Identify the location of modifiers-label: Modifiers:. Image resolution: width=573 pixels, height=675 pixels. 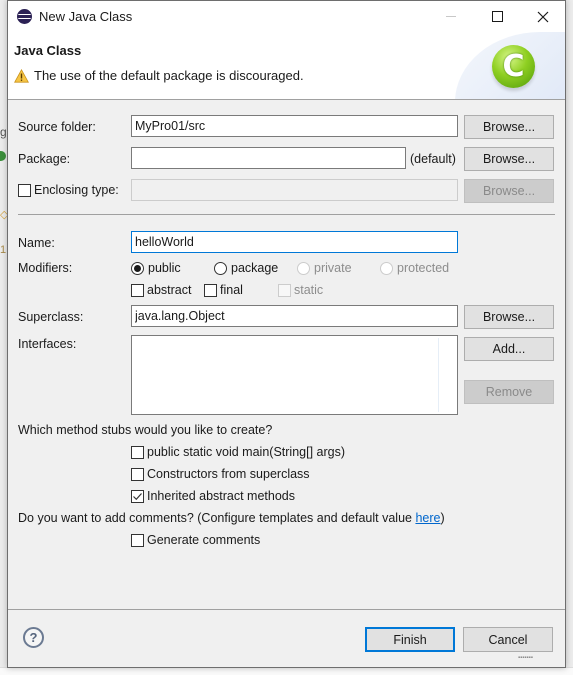
(45, 268).